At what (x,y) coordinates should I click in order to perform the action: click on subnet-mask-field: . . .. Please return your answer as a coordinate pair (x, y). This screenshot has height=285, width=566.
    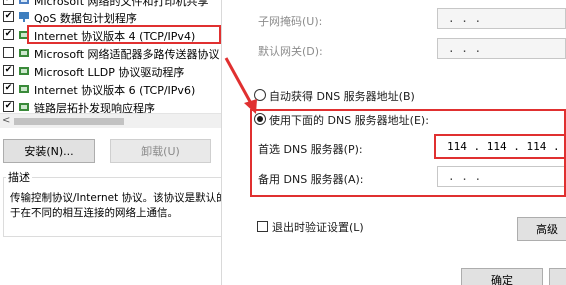
    Looking at the image, I should click on (501, 18).